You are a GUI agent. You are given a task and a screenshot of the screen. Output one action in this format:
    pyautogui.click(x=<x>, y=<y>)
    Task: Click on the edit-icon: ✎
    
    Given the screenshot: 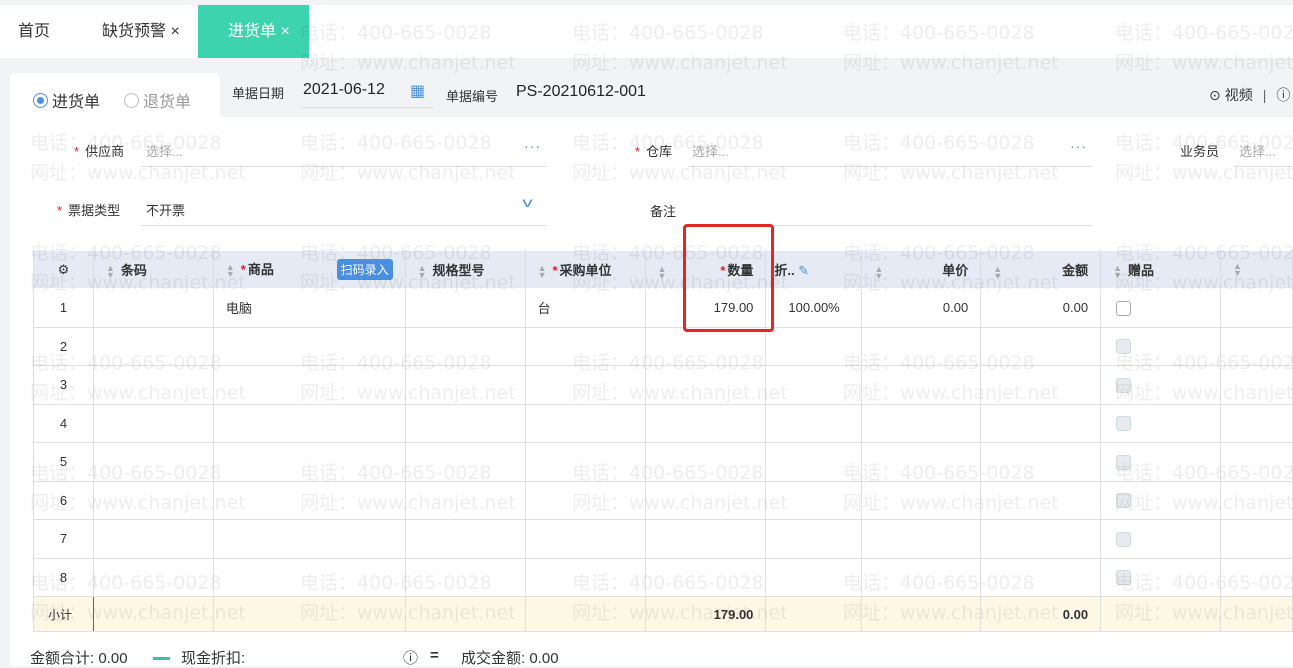 What is the action you would take?
    pyautogui.click(x=803, y=270)
    